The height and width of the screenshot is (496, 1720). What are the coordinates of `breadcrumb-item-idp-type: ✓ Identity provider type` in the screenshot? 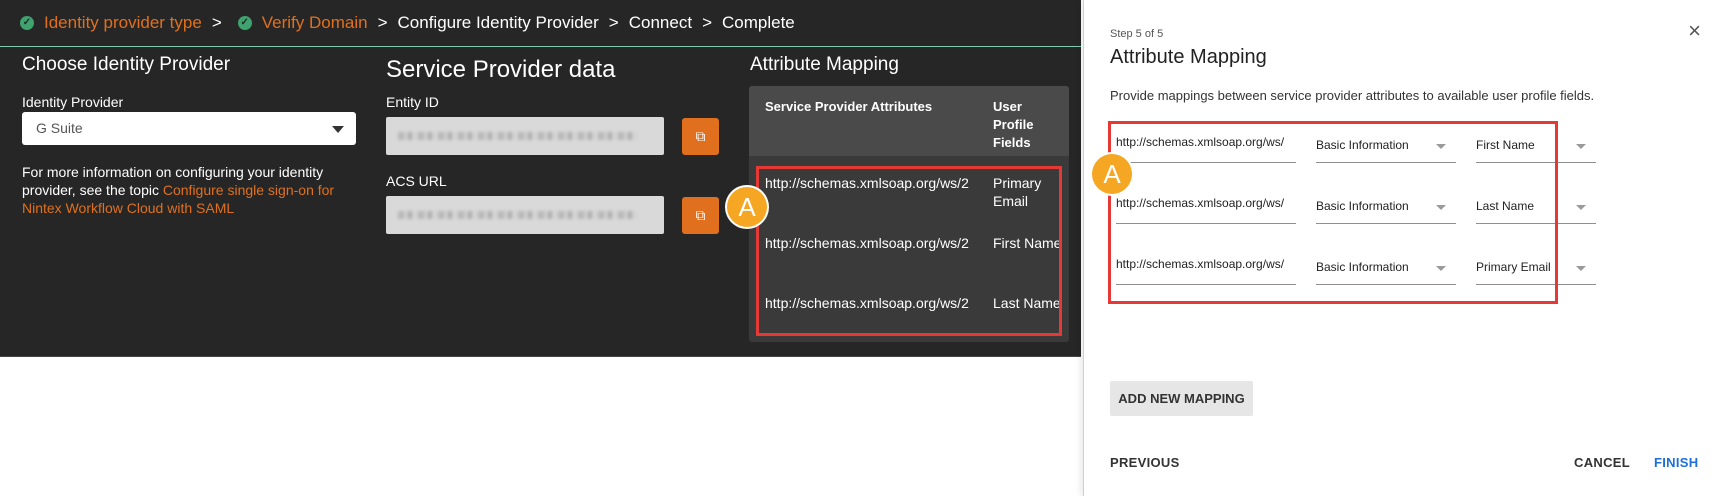 It's located at (108, 23).